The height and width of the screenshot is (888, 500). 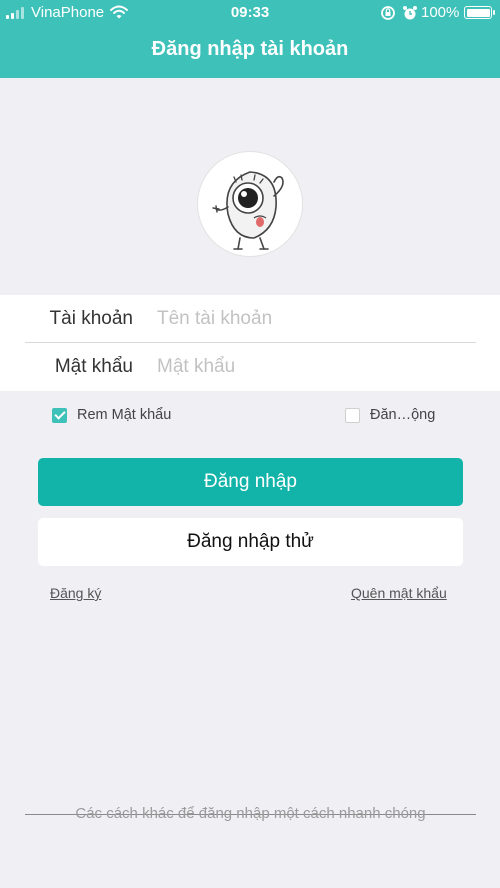 I want to click on account-row: Tài khoản, so click(x=250, y=319).